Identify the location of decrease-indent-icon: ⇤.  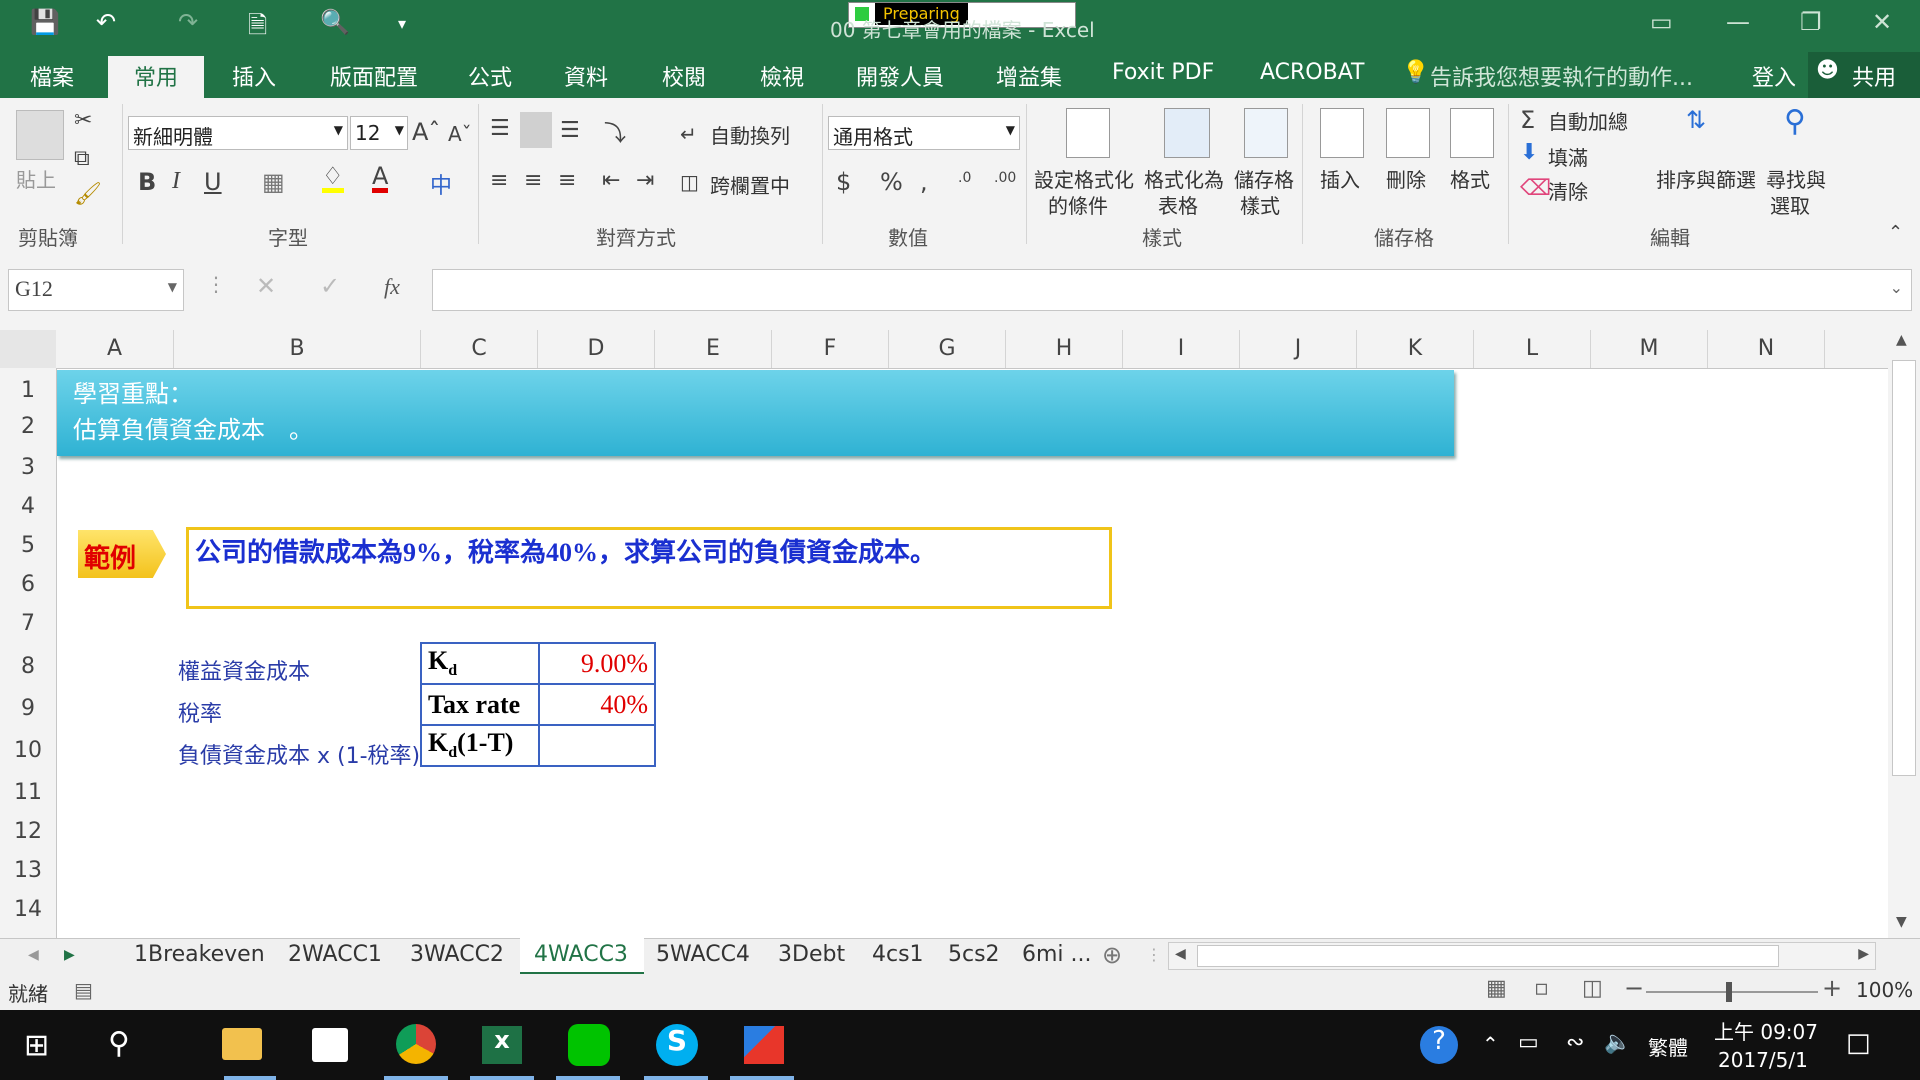
(611, 180).